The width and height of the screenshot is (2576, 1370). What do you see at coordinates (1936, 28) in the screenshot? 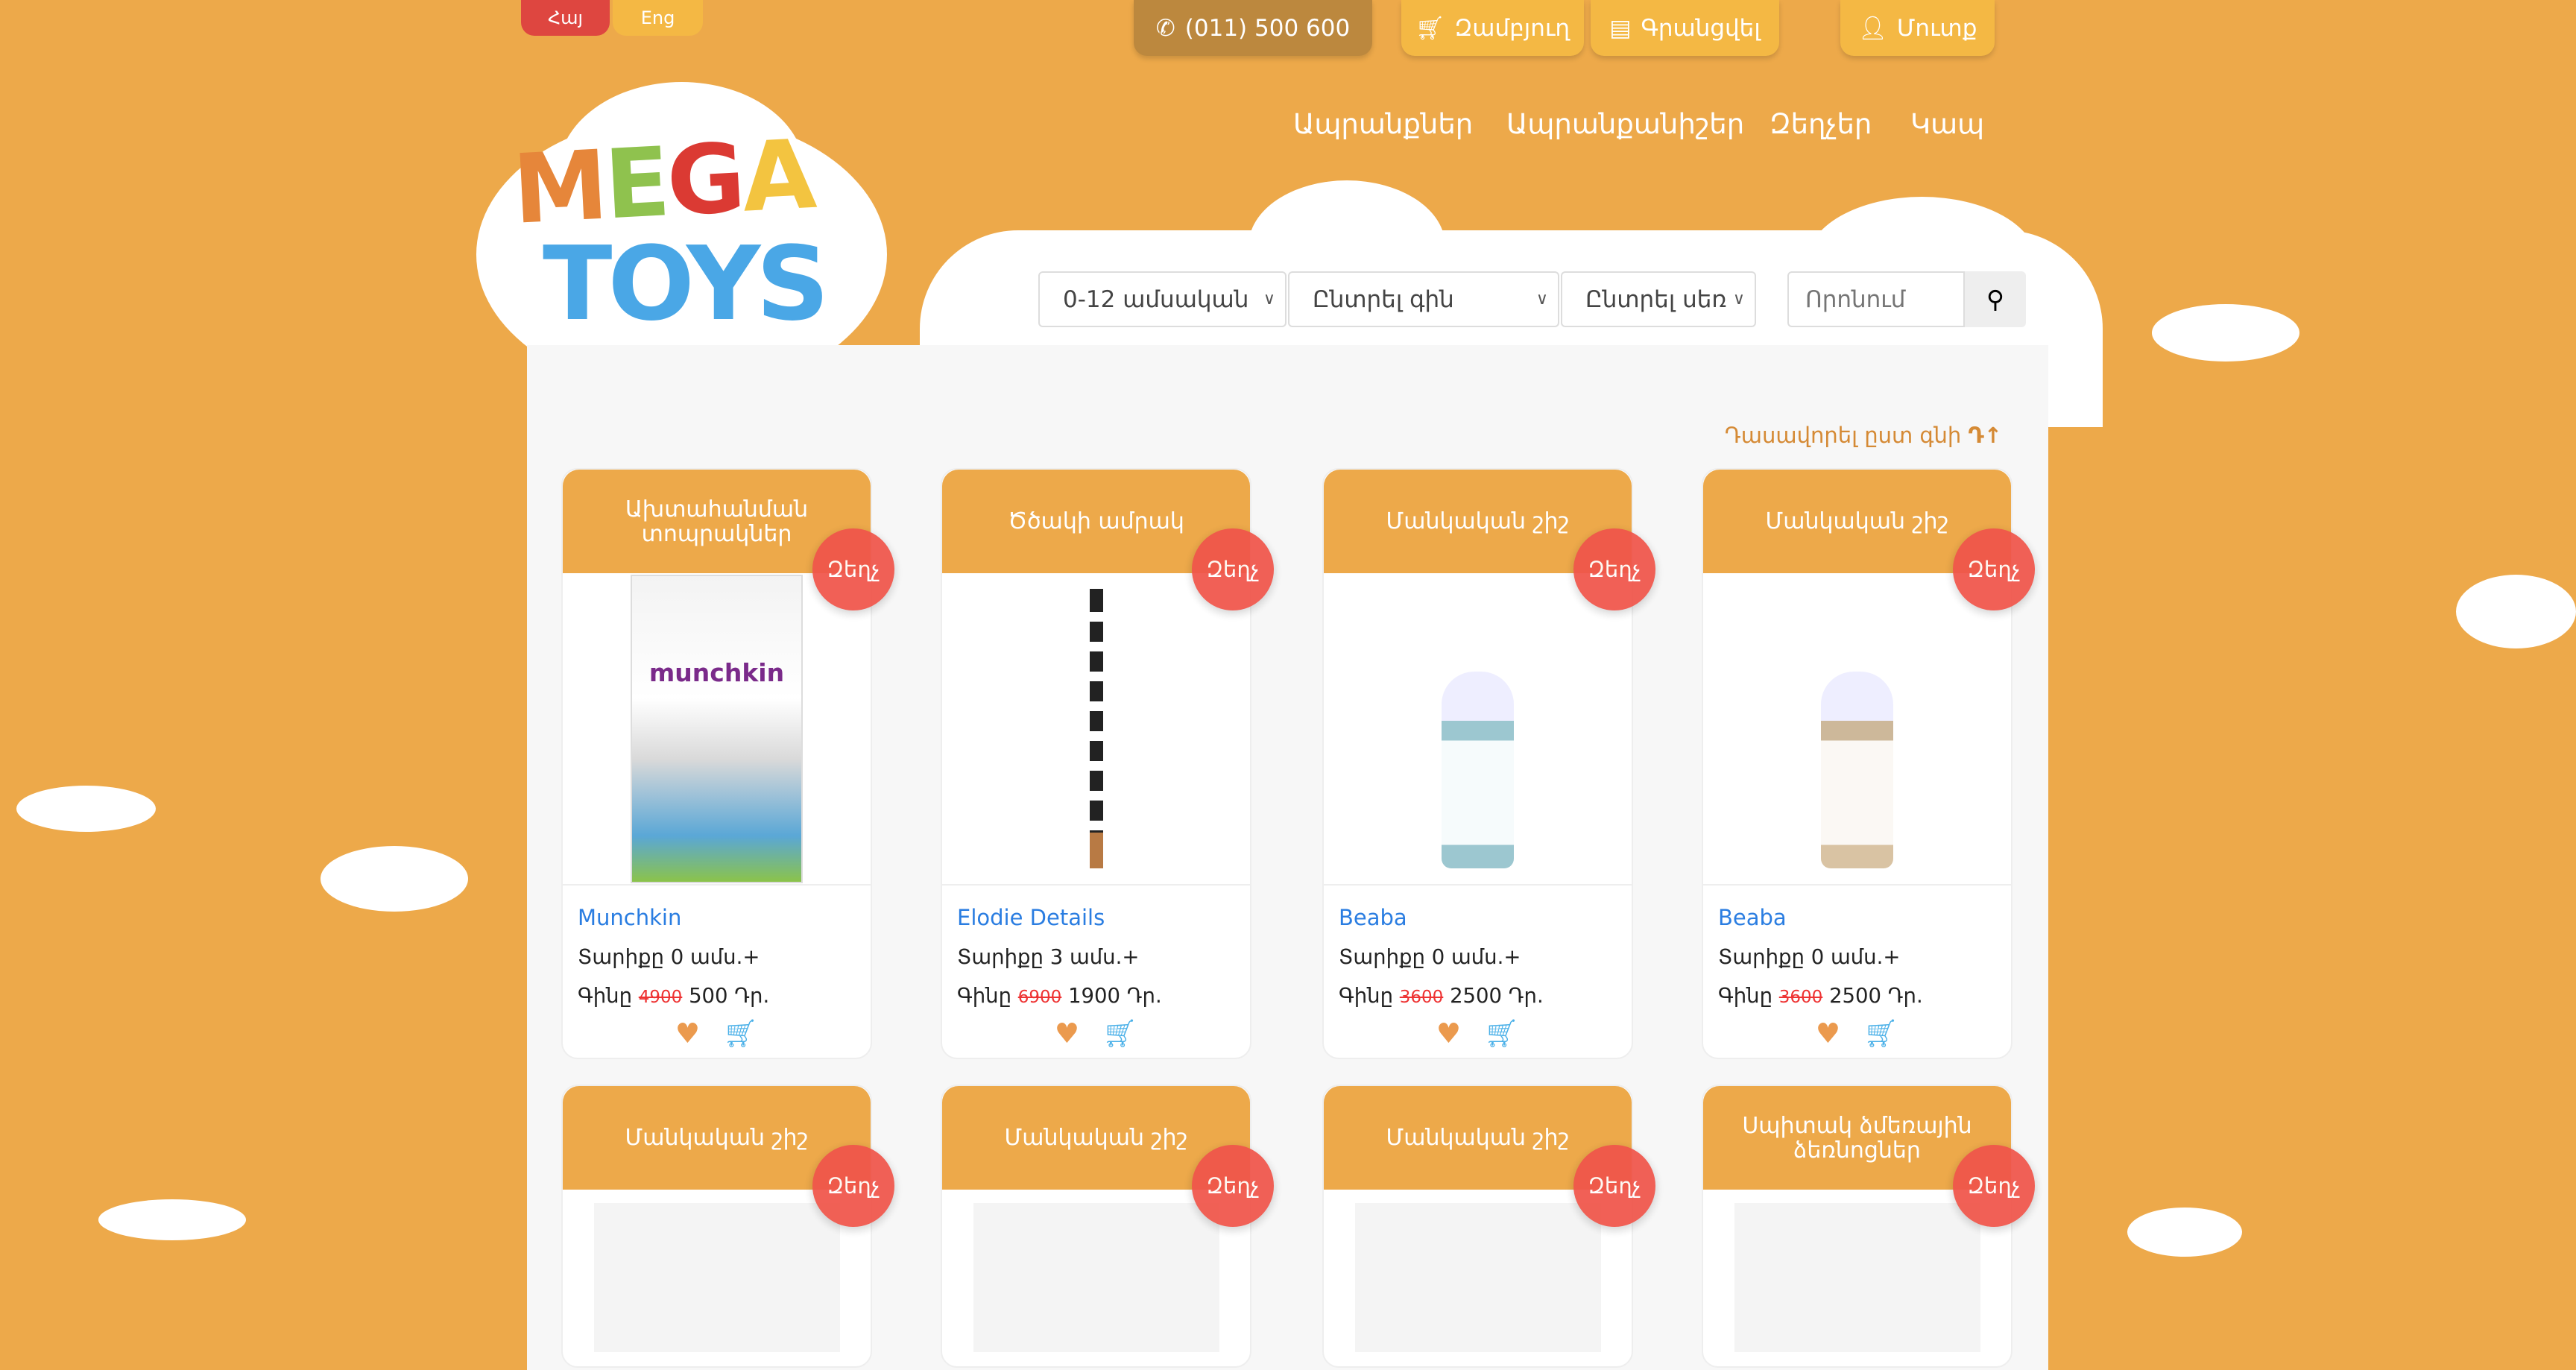
I see `login-label: Մուտք` at bounding box center [1936, 28].